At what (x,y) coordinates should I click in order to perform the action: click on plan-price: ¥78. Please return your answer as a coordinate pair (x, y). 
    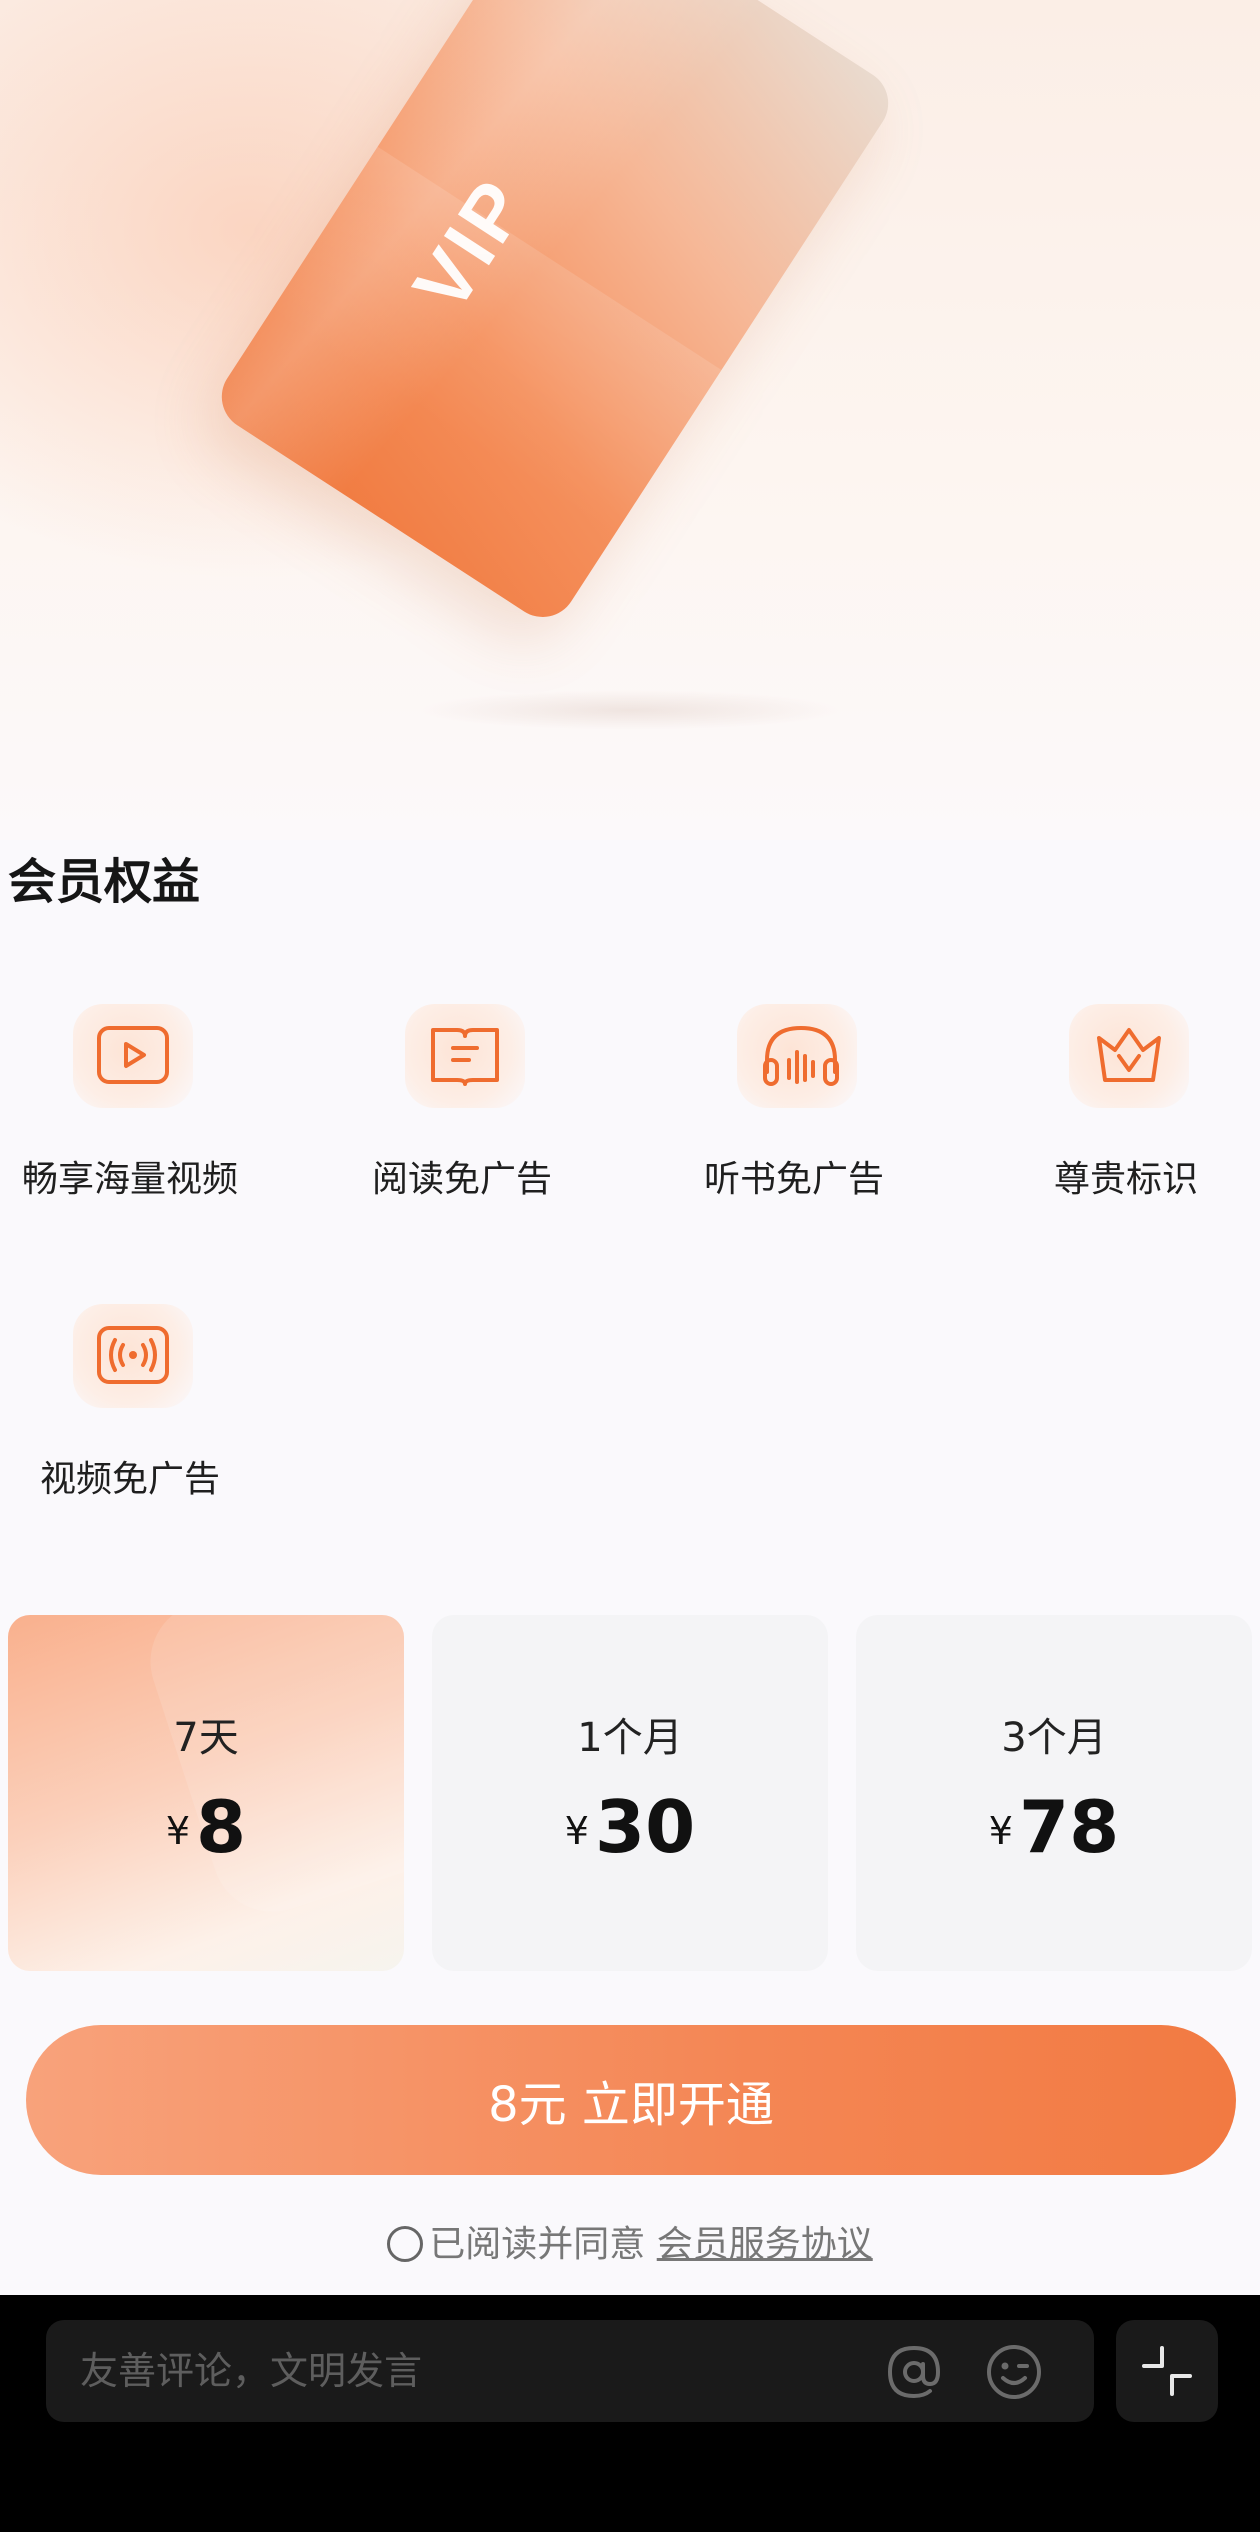
    Looking at the image, I should click on (1054, 1827).